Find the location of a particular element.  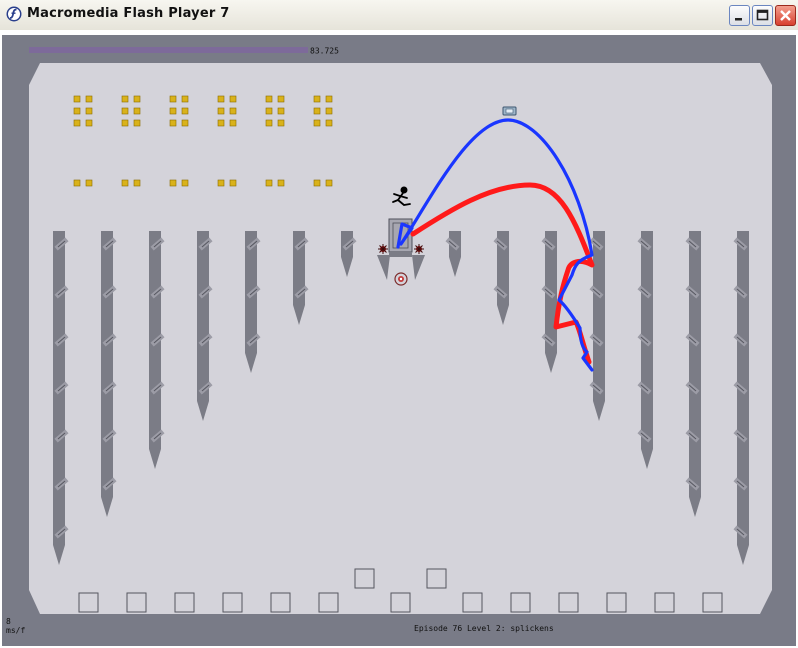

minimize-icon is located at coordinates (738, 19).